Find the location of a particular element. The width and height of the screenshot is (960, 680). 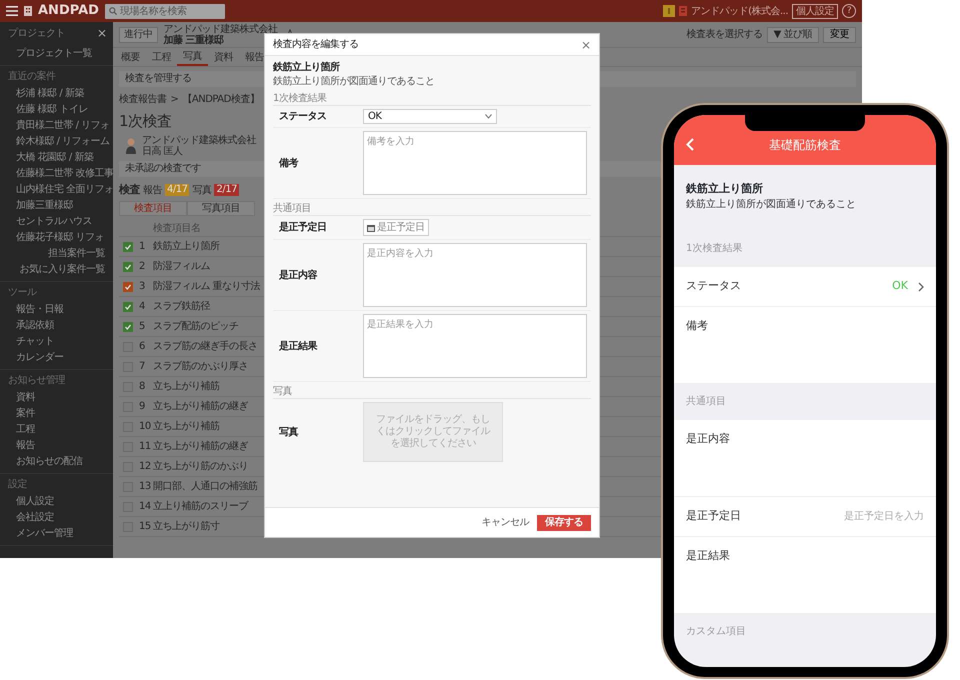

sidebar-link: メンバー管理 is located at coordinates (56, 534).